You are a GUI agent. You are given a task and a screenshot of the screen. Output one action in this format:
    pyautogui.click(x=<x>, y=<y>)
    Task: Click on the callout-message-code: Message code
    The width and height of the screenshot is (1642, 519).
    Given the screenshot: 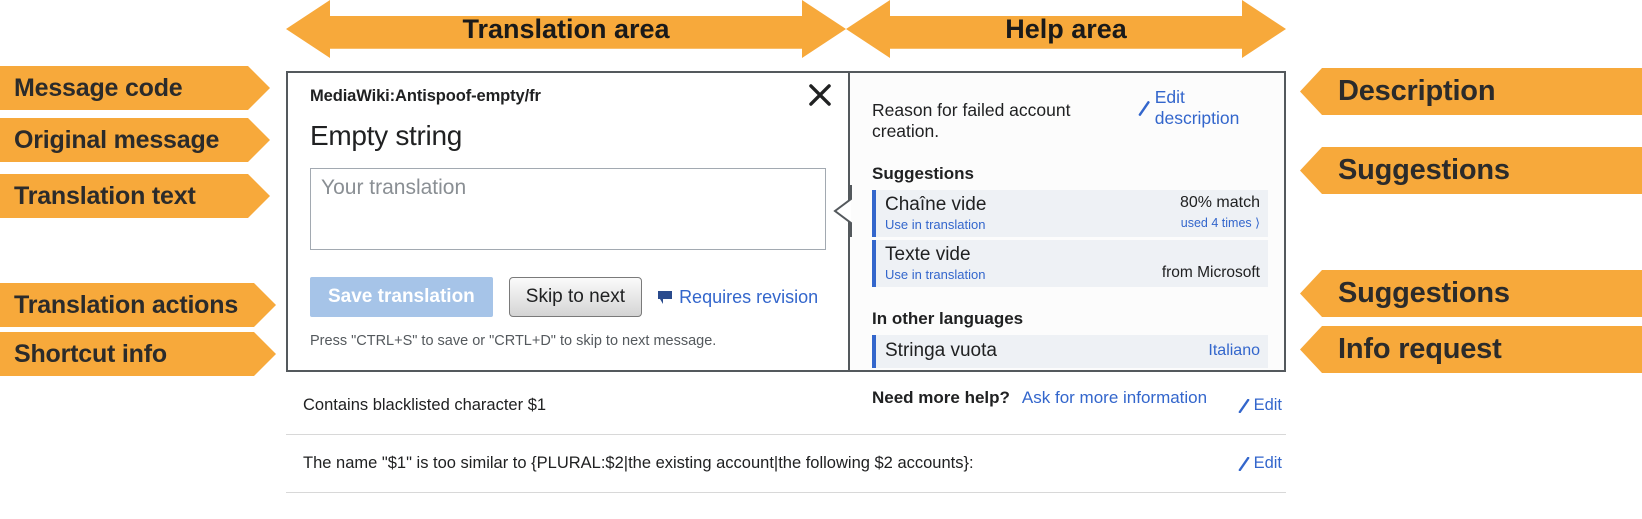 What is the action you would take?
    pyautogui.click(x=135, y=88)
    